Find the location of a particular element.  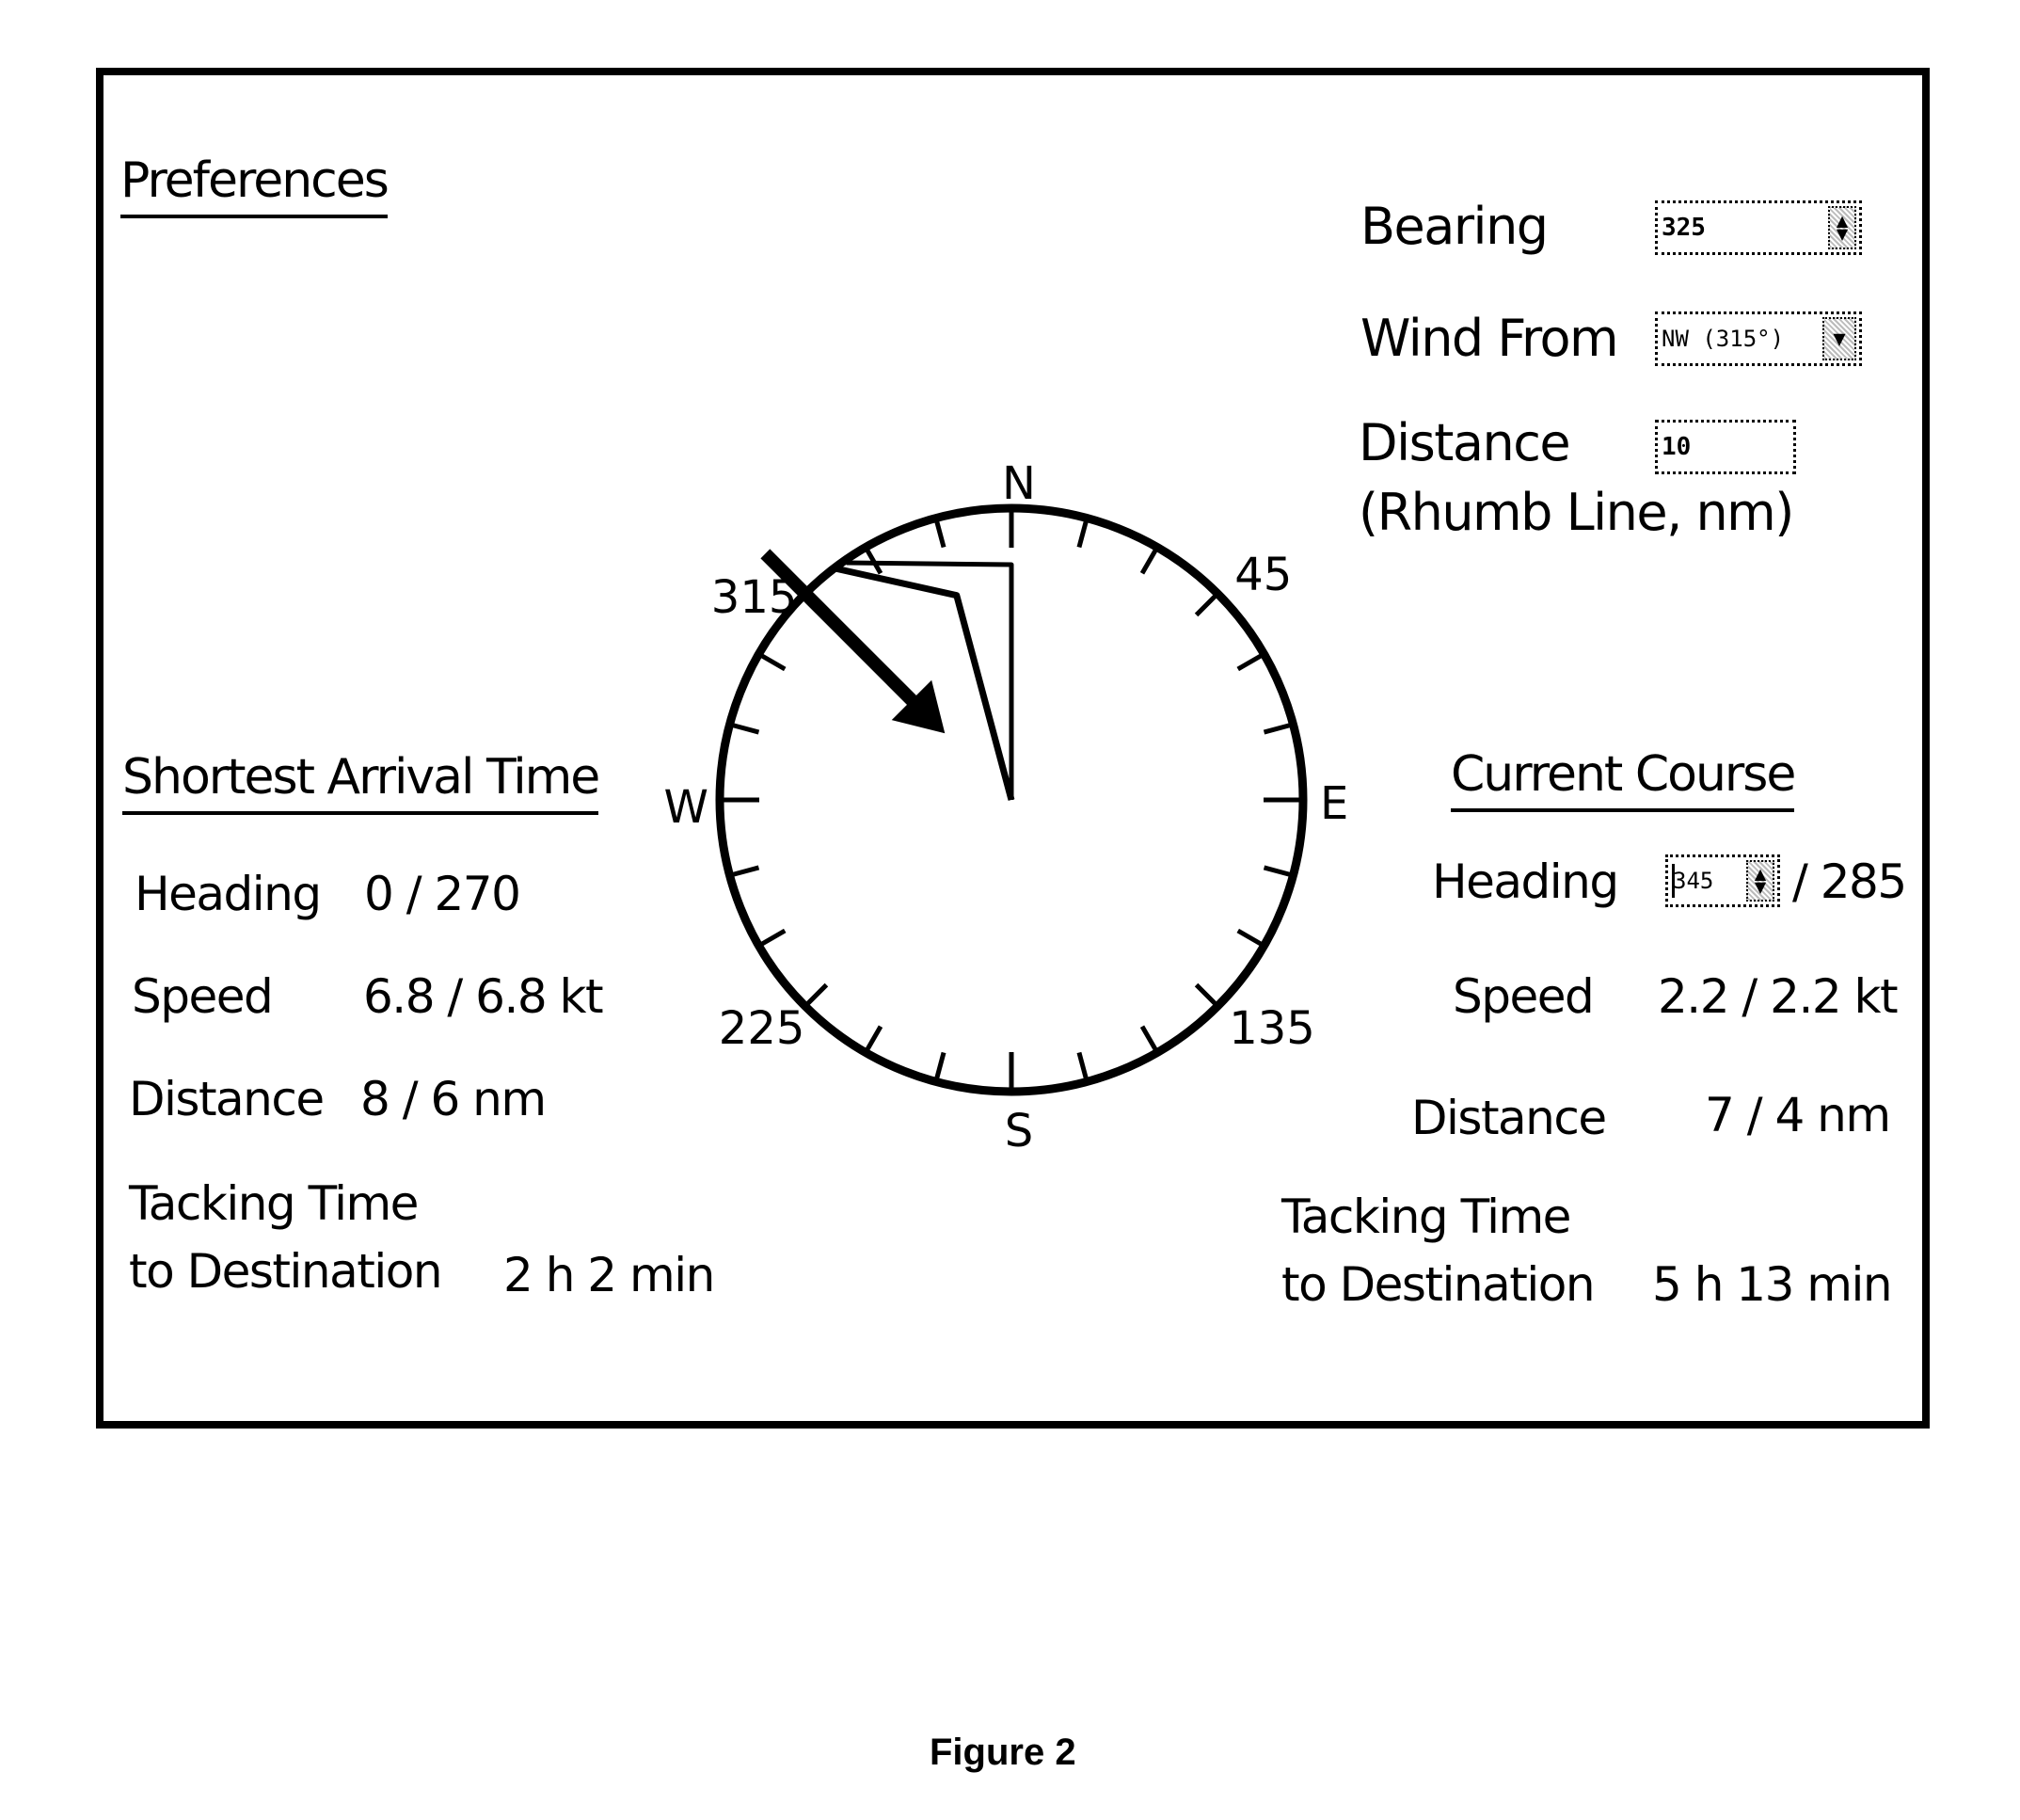

cc-speed-value: 2.2 / 2.2 kt is located at coordinates (1778, 997).